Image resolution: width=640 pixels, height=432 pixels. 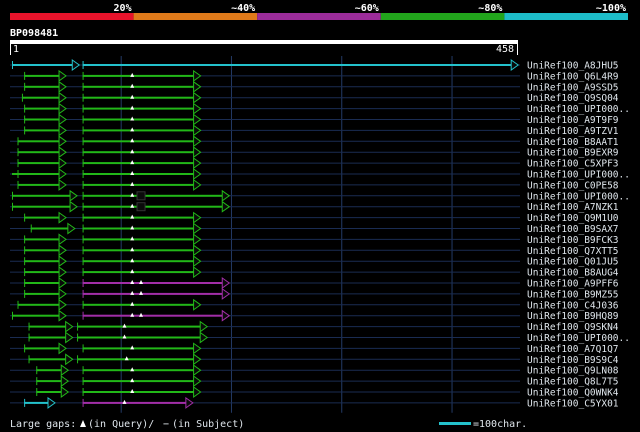 What do you see at coordinates (573, 251) in the screenshot?
I see `hit-label: UniRef100_Q7XTT5` at bounding box center [573, 251].